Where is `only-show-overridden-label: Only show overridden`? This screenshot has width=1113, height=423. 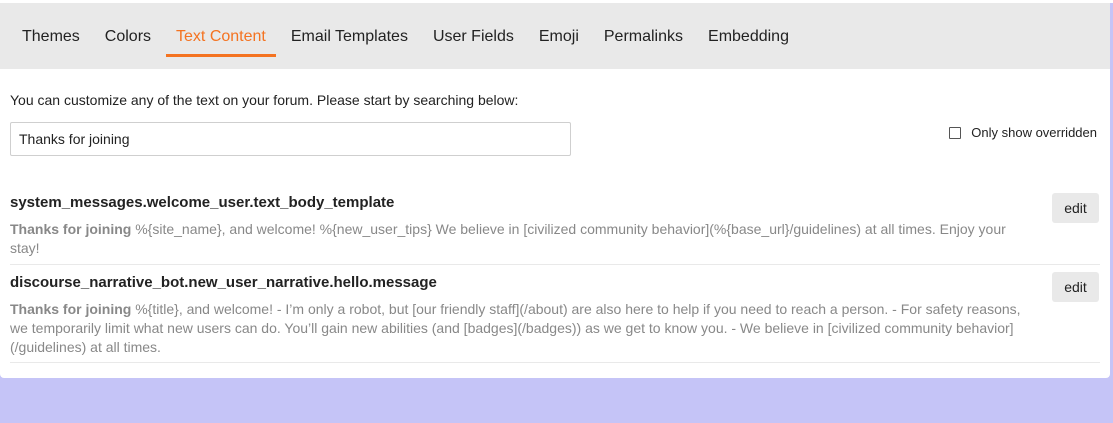
only-show-overridden-label: Only show overridden is located at coordinates (1034, 132).